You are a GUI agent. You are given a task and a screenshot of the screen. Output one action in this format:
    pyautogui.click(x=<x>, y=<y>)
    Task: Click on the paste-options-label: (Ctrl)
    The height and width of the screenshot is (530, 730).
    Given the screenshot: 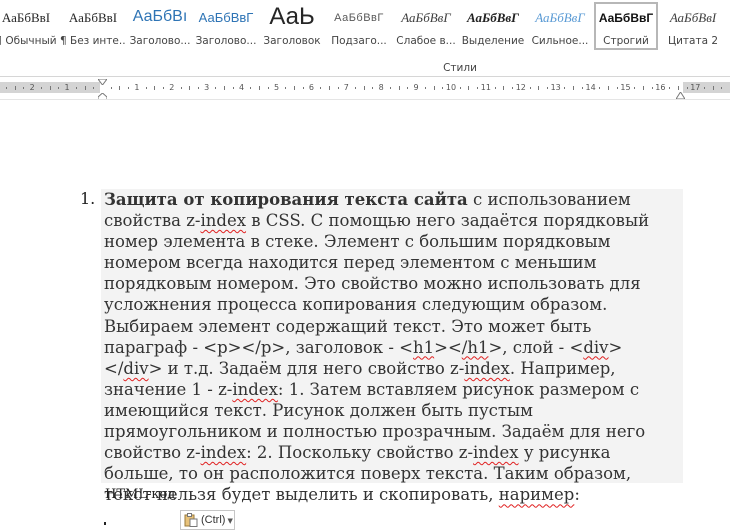 What is the action you would take?
    pyautogui.click(x=213, y=520)
    